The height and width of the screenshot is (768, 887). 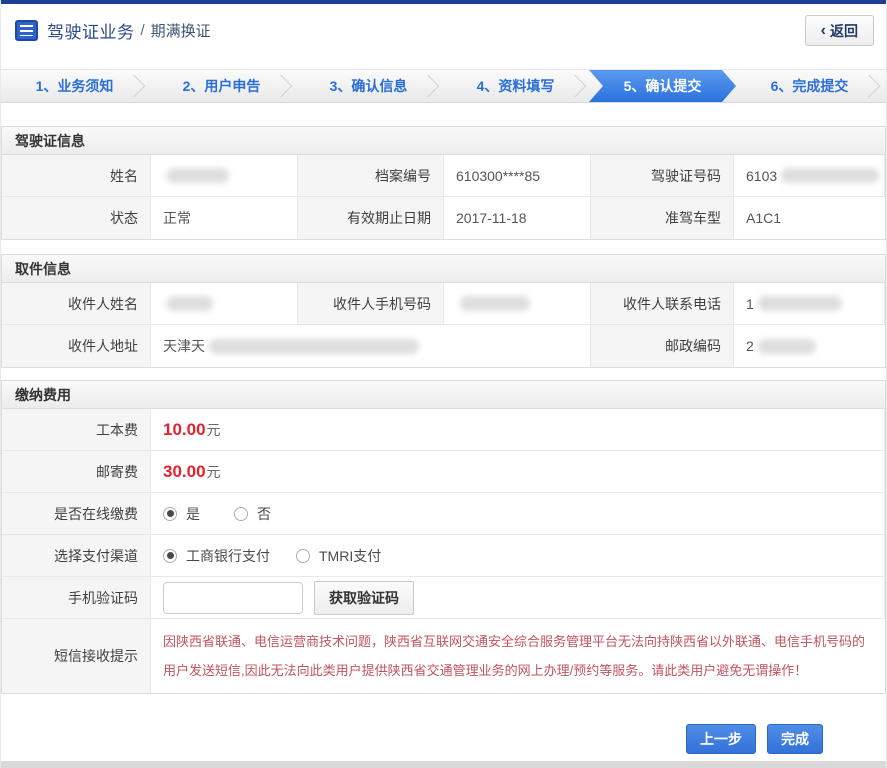 I want to click on previous-step-button: 上一步, so click(x=721, y=739).